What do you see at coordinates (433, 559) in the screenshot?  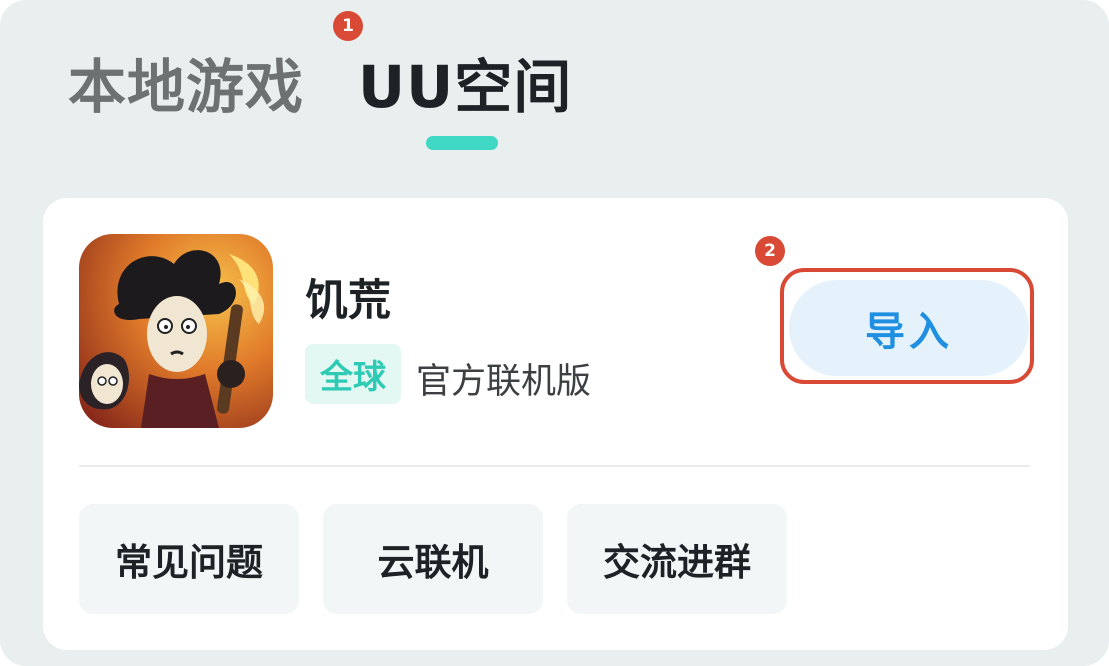 I see `cloud-multiplayer-button: 云联机` at bounding box center [433, 559].